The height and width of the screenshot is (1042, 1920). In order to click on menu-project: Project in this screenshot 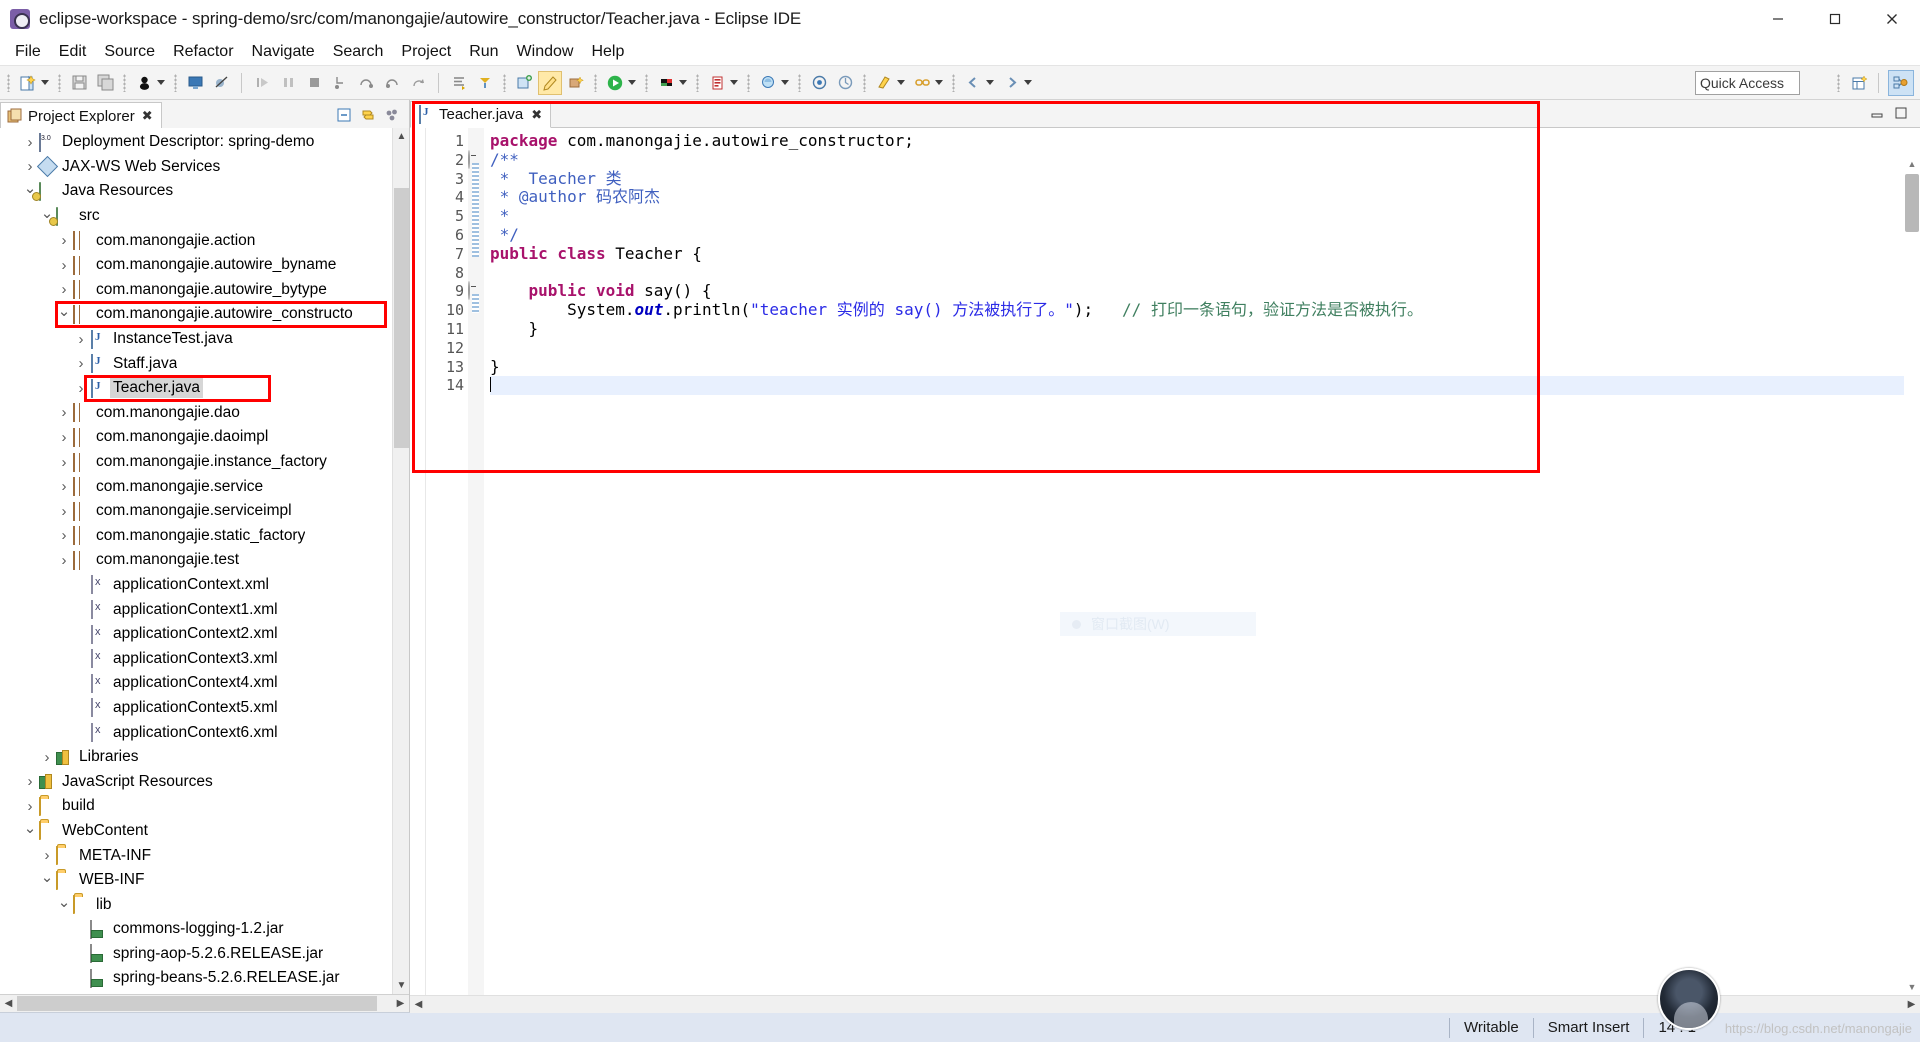, I will do `click(426, 52)`.